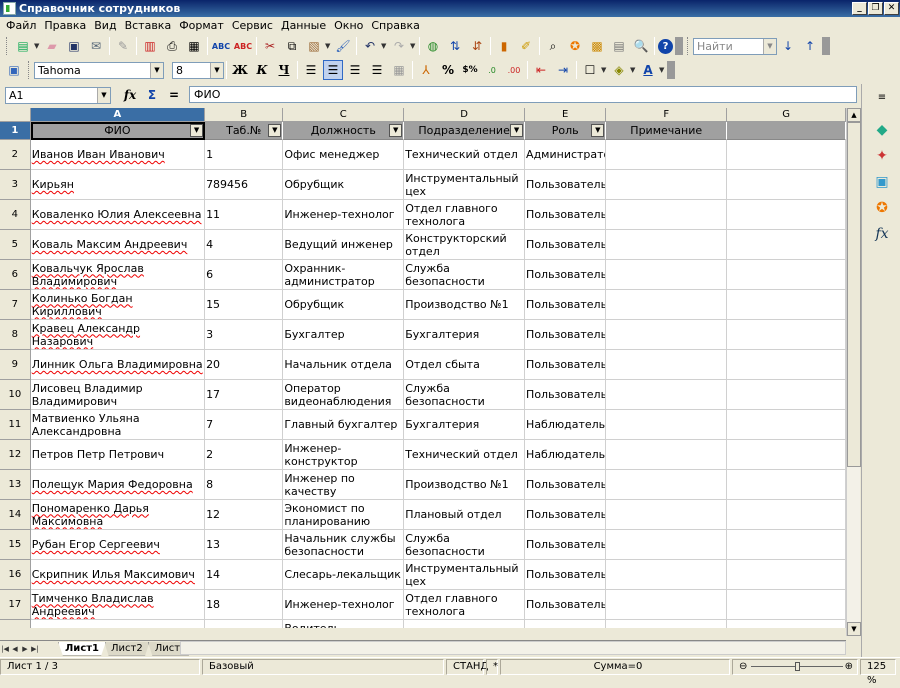 Image resolution: width=900 pixels, height=688 pixels. I want to click on italic-button: К, so click(262, 70).